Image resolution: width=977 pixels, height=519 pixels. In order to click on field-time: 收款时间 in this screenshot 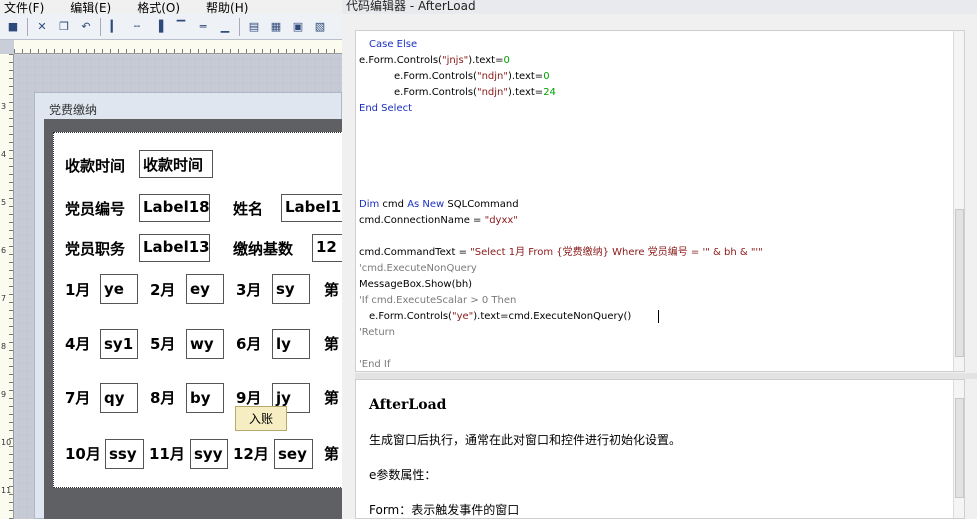, I will do `click(176, 164)`.